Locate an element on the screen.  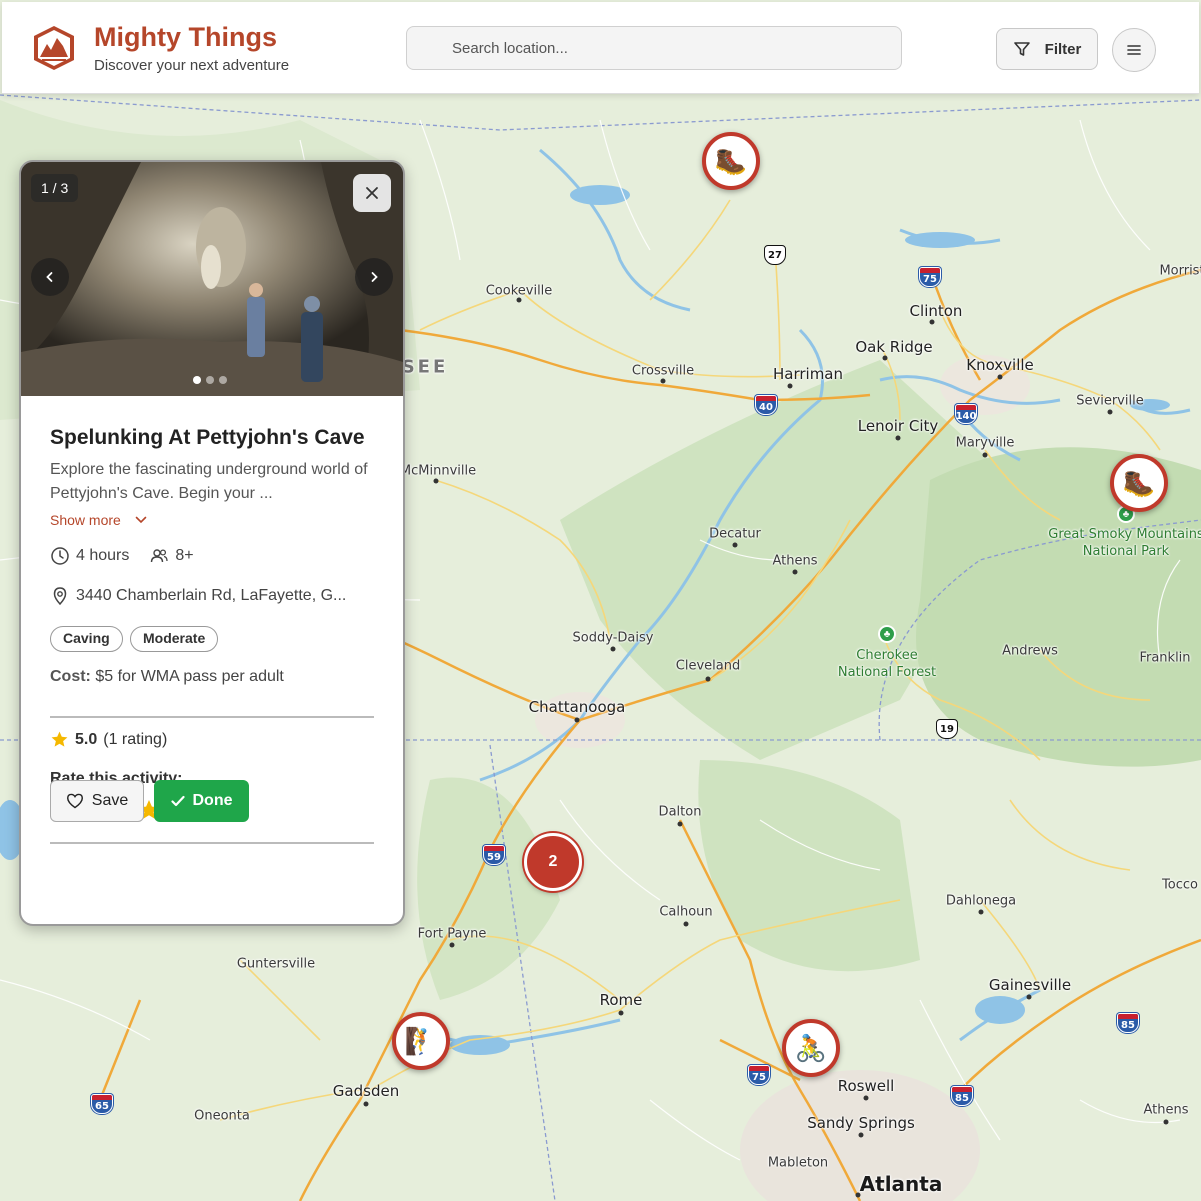
hiking-boot-icon: 🥾 is located at coordinates (1139, 482).